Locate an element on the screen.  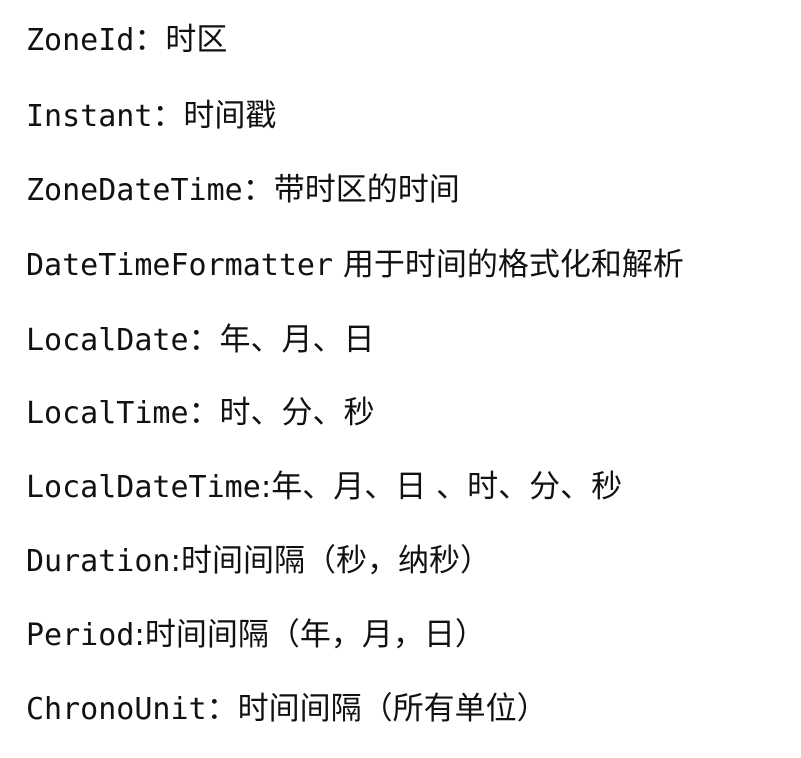
line-localtime: LocalTime：时、分、秒 is located at coordinates (200, 413).